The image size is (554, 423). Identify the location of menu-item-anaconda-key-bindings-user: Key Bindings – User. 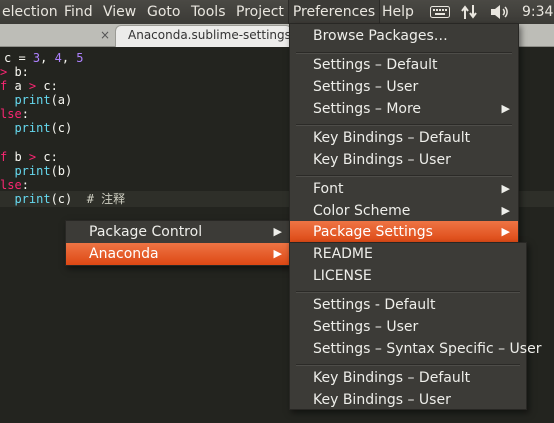
(408, 399).